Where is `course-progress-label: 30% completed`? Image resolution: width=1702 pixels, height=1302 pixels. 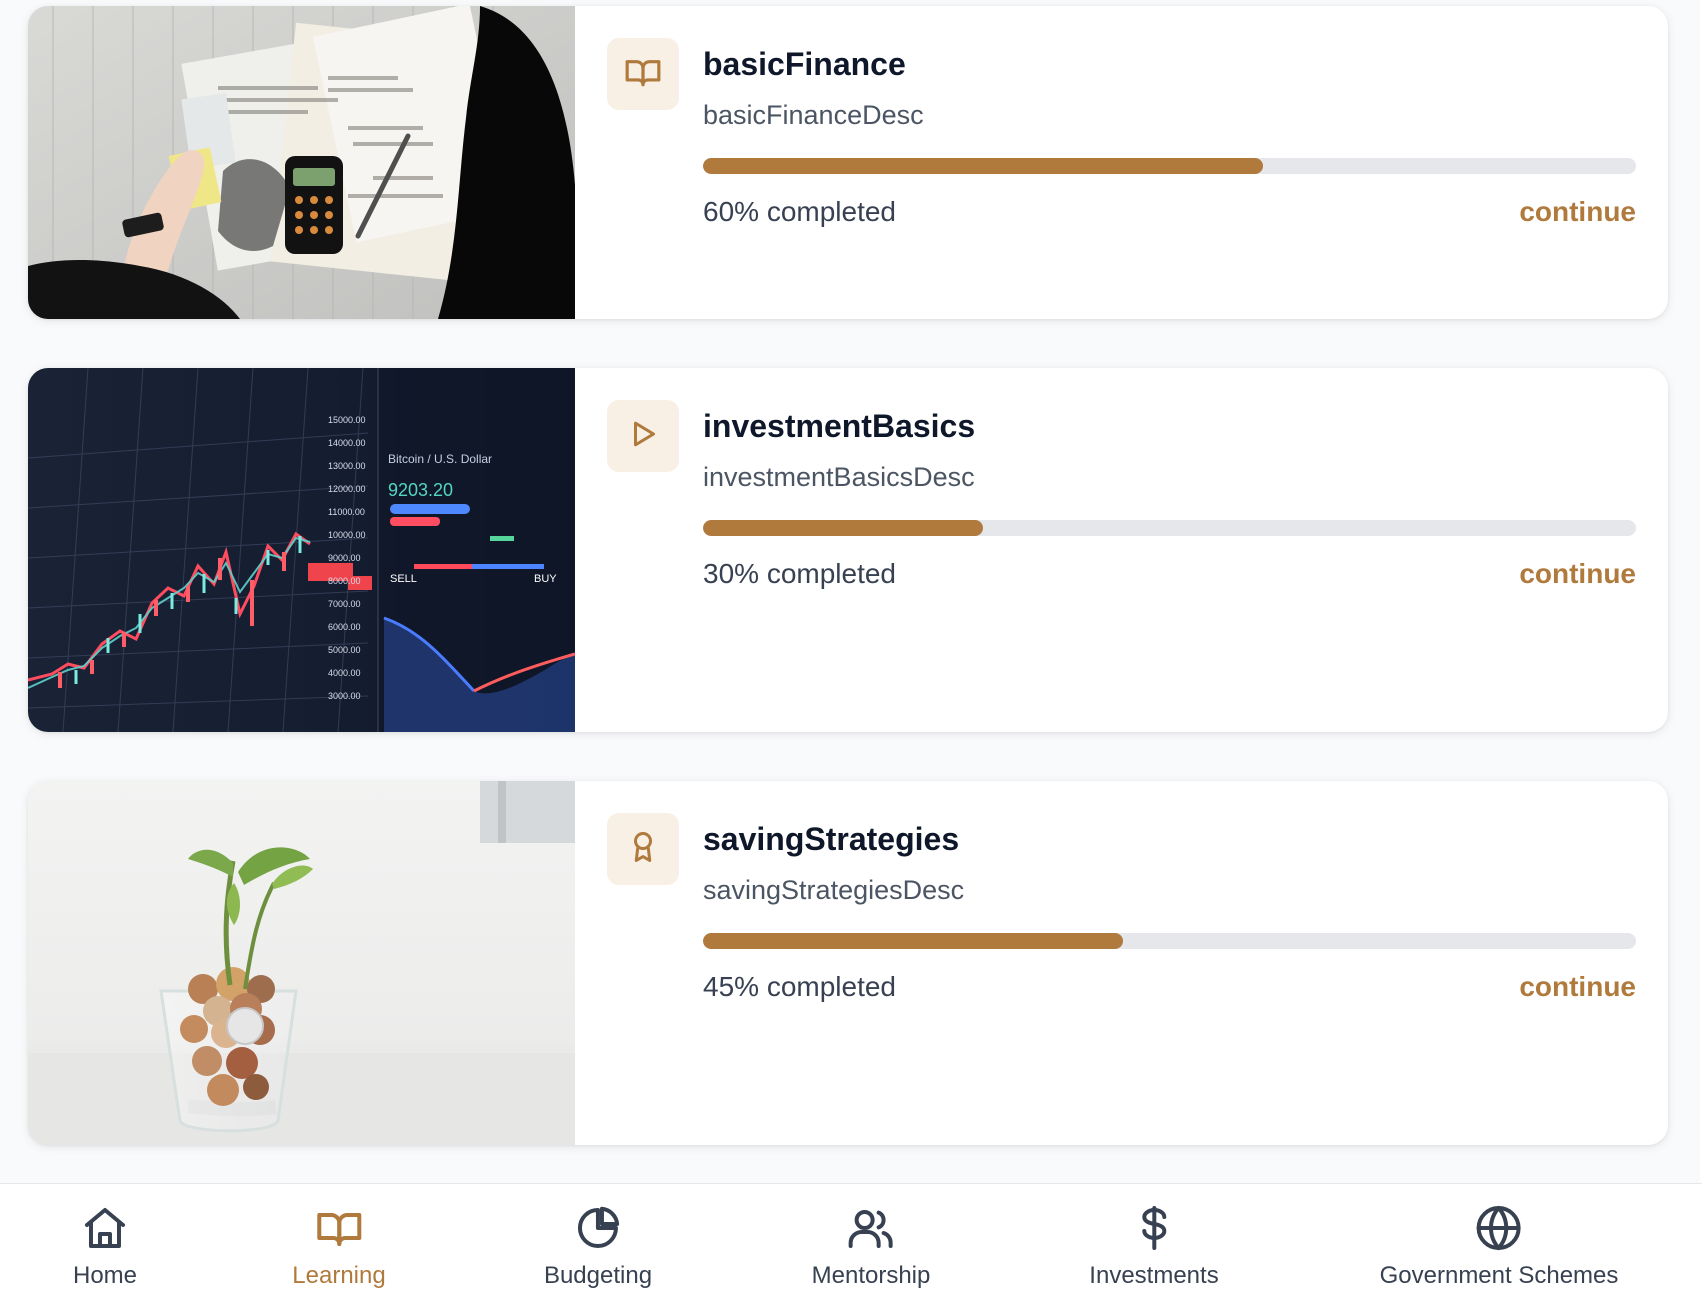
course-progress-label: 30% completed is located at coordinates (800, 573).